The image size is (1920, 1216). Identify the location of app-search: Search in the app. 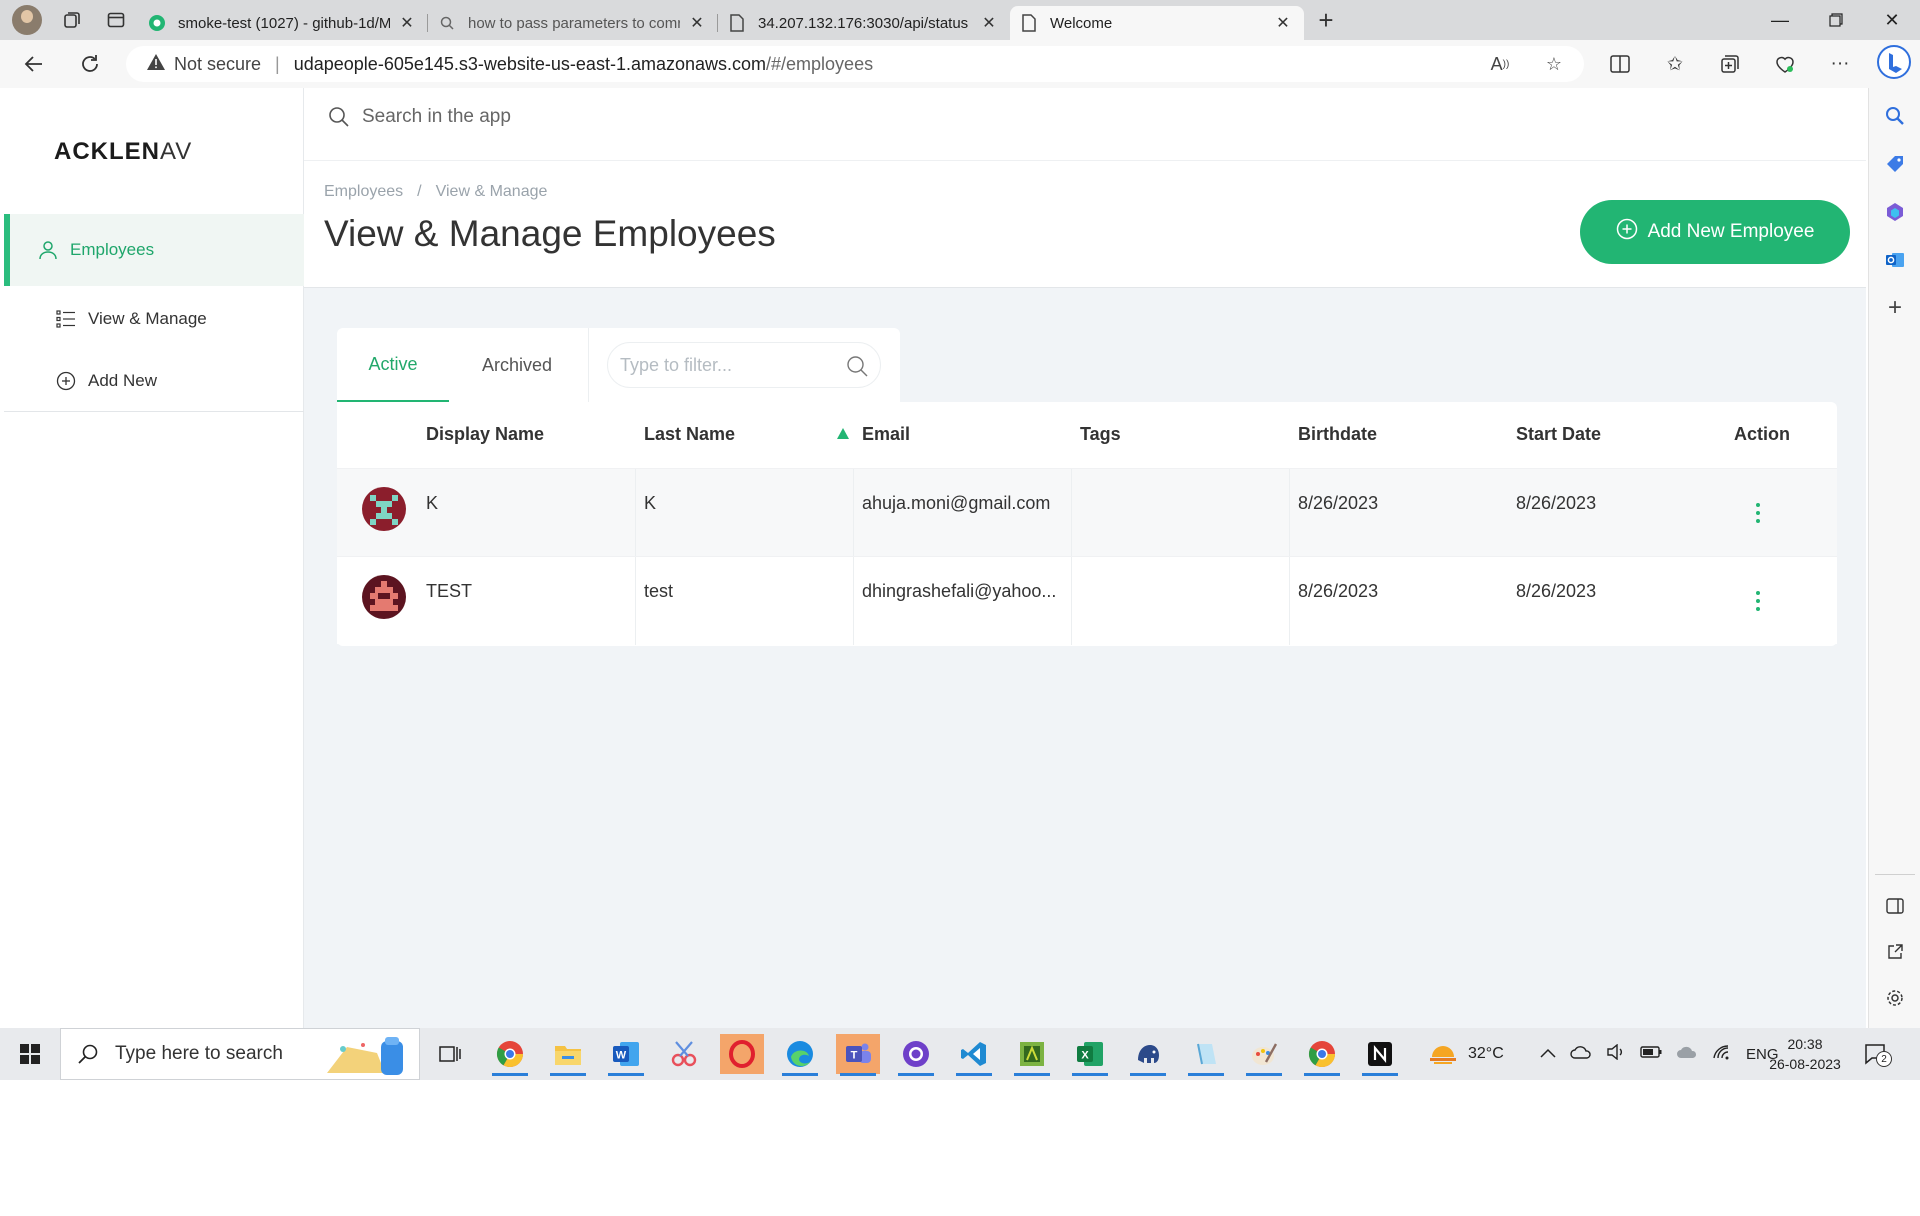
(419, 117).